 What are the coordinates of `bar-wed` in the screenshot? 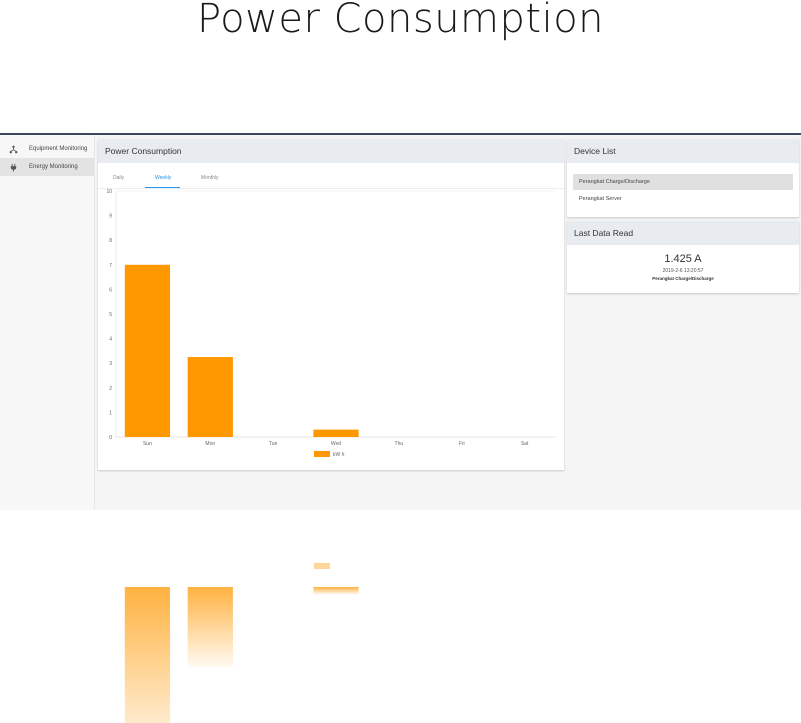 It's located at (336, 433).